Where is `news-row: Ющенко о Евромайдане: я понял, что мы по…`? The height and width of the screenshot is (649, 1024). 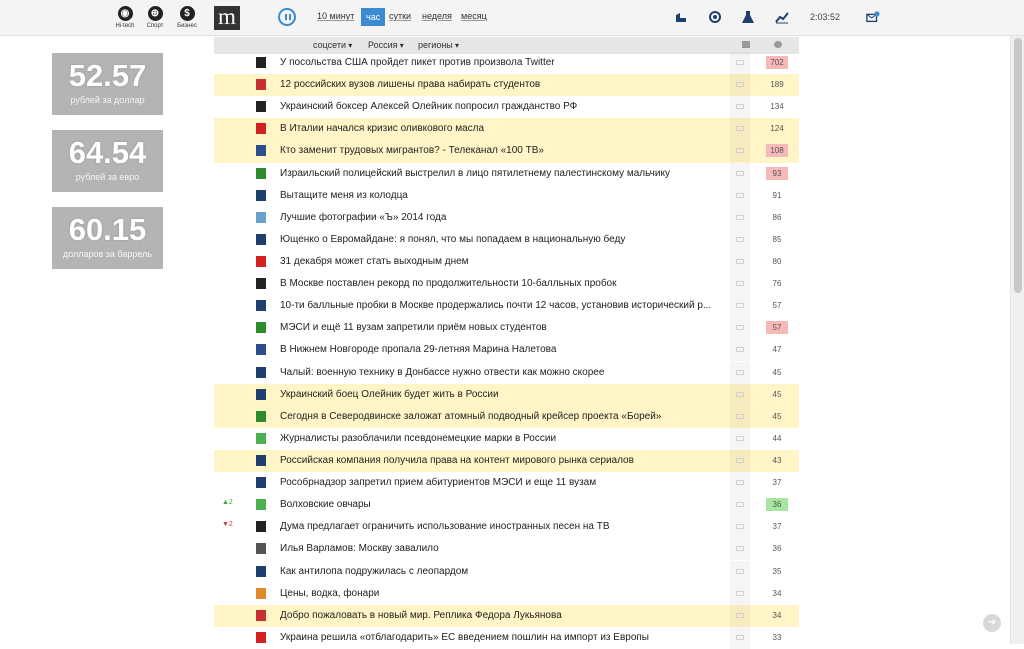
news-row: Ющенко о Евромайдане: я понял, что мы по… is located at coordinates (506, 239).